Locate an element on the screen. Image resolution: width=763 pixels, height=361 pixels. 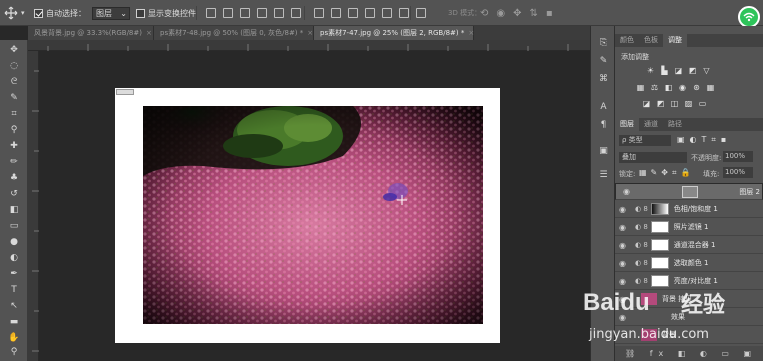
eraser-tool-icon: ◧ is located at coordinates (14, 210).